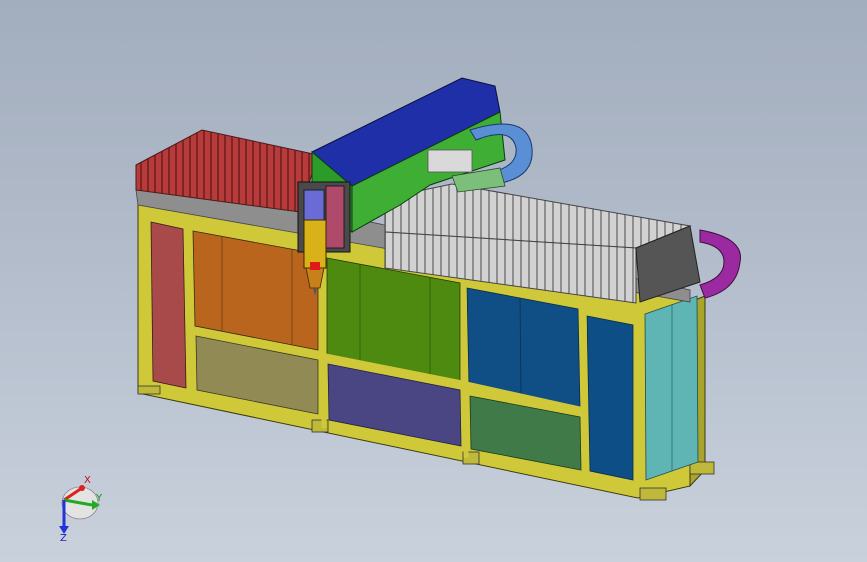 The width and height of the screenshot is (867, 562). What do you see at coordinates (720, 264) in the screenshot?
I see `purple-cable-chain` at bounding box center [720, 264].